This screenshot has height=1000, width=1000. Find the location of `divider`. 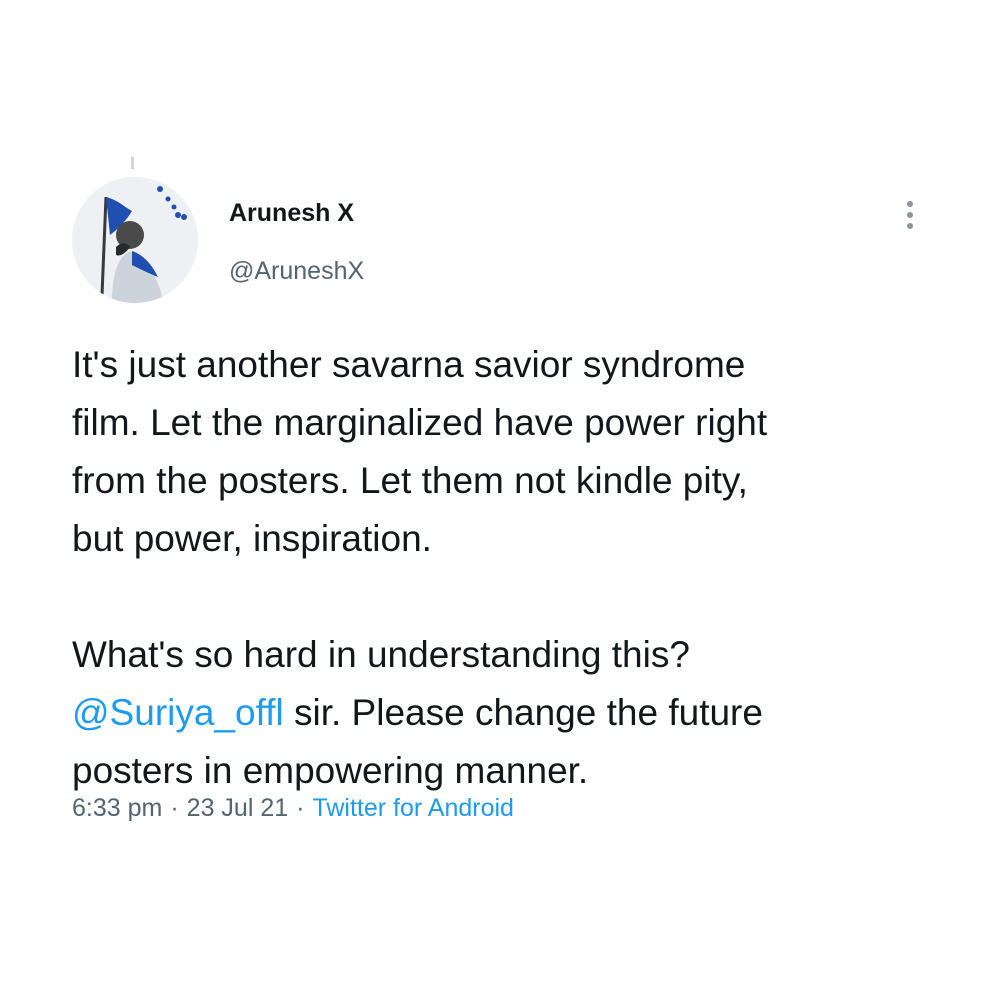

divider is located at coordinates (132, 163).